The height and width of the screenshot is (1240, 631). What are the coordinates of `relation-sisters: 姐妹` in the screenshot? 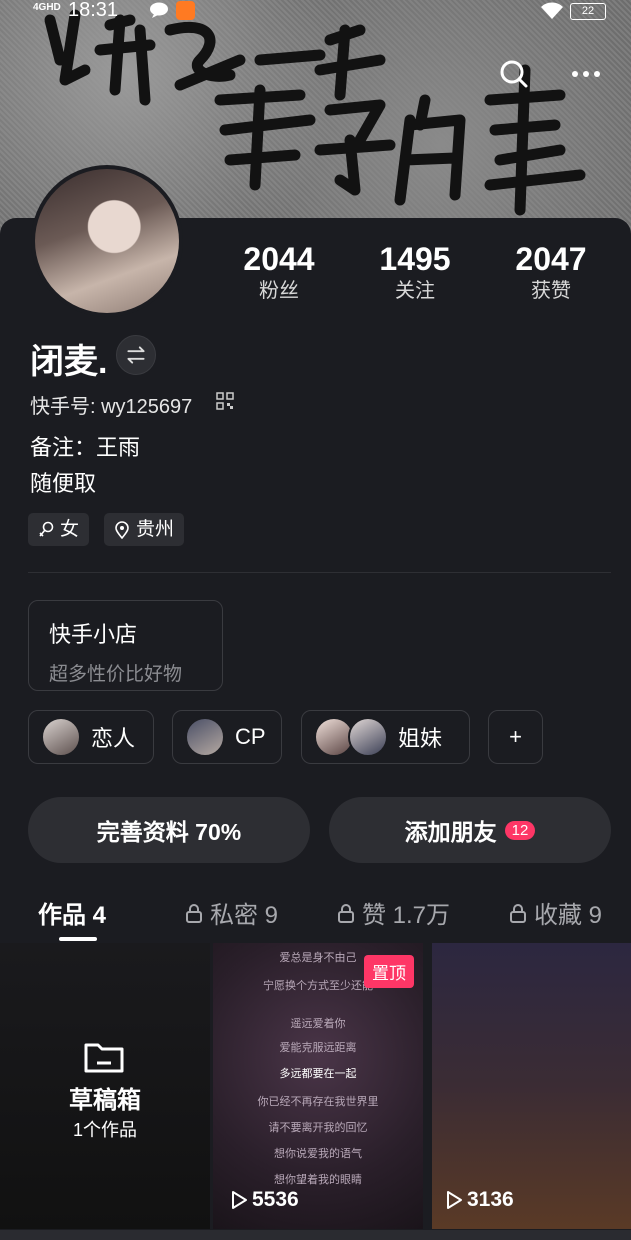 It's located at (385, 737).